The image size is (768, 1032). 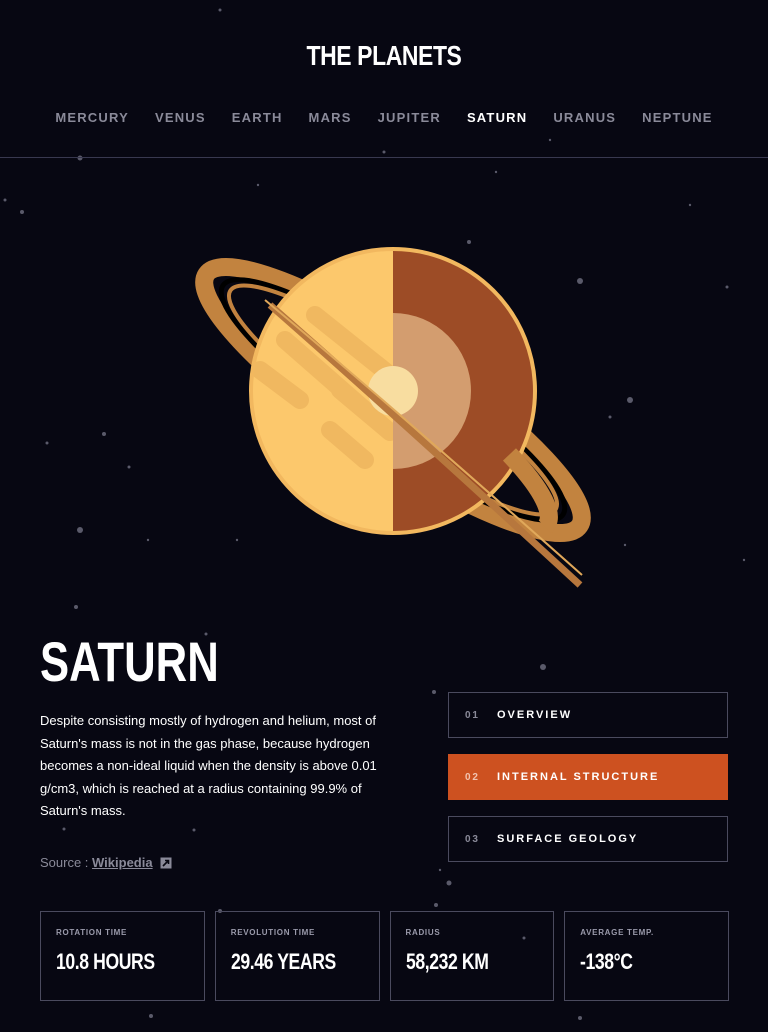 What do you see at coordinates (384, 56) in the screenshot?
I see `site-logo: THE PLANETS` at bounding box center [384, 56].